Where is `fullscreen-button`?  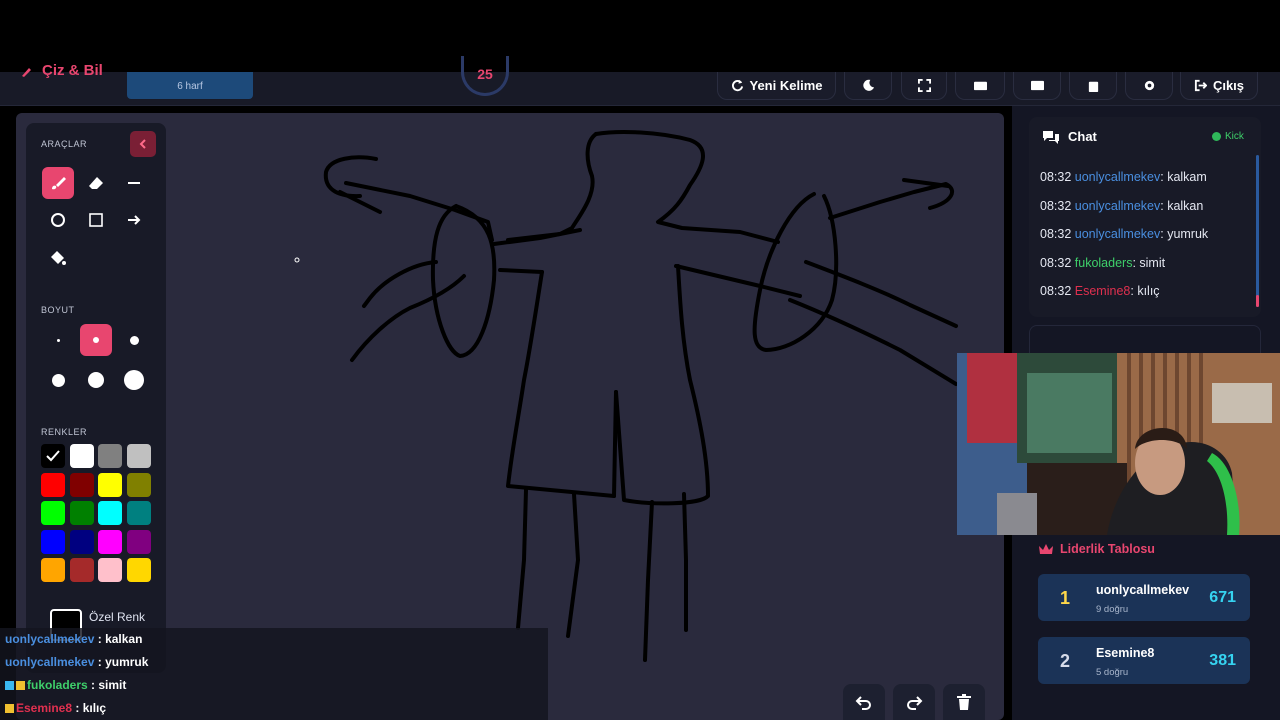
fullscreen-button is located at coordinates (924, 86).